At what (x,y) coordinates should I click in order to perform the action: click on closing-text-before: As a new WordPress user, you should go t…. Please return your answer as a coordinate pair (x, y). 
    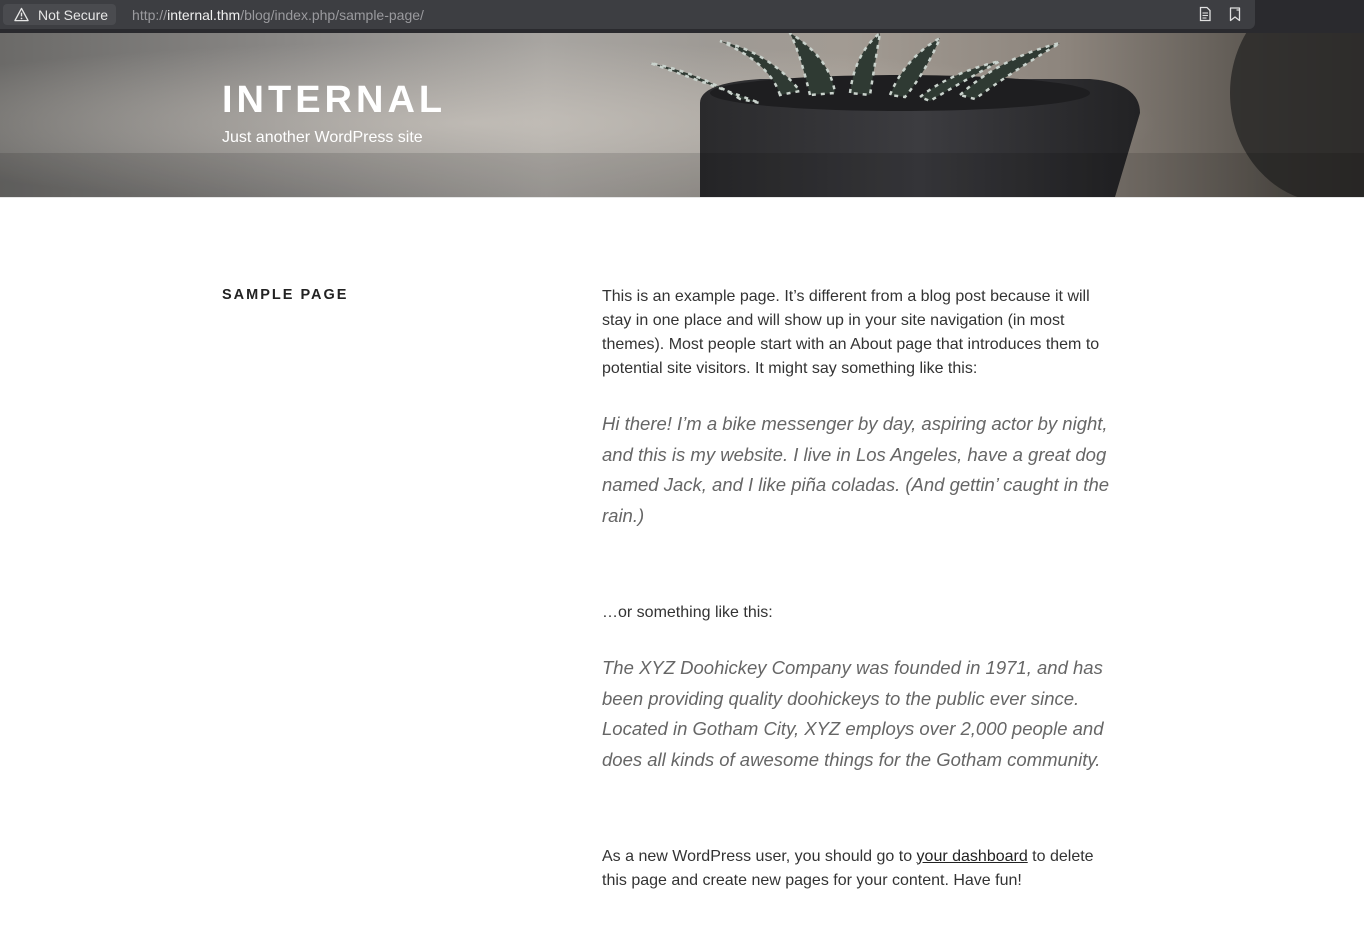
    Looking at the image, I should click on (759, 856).